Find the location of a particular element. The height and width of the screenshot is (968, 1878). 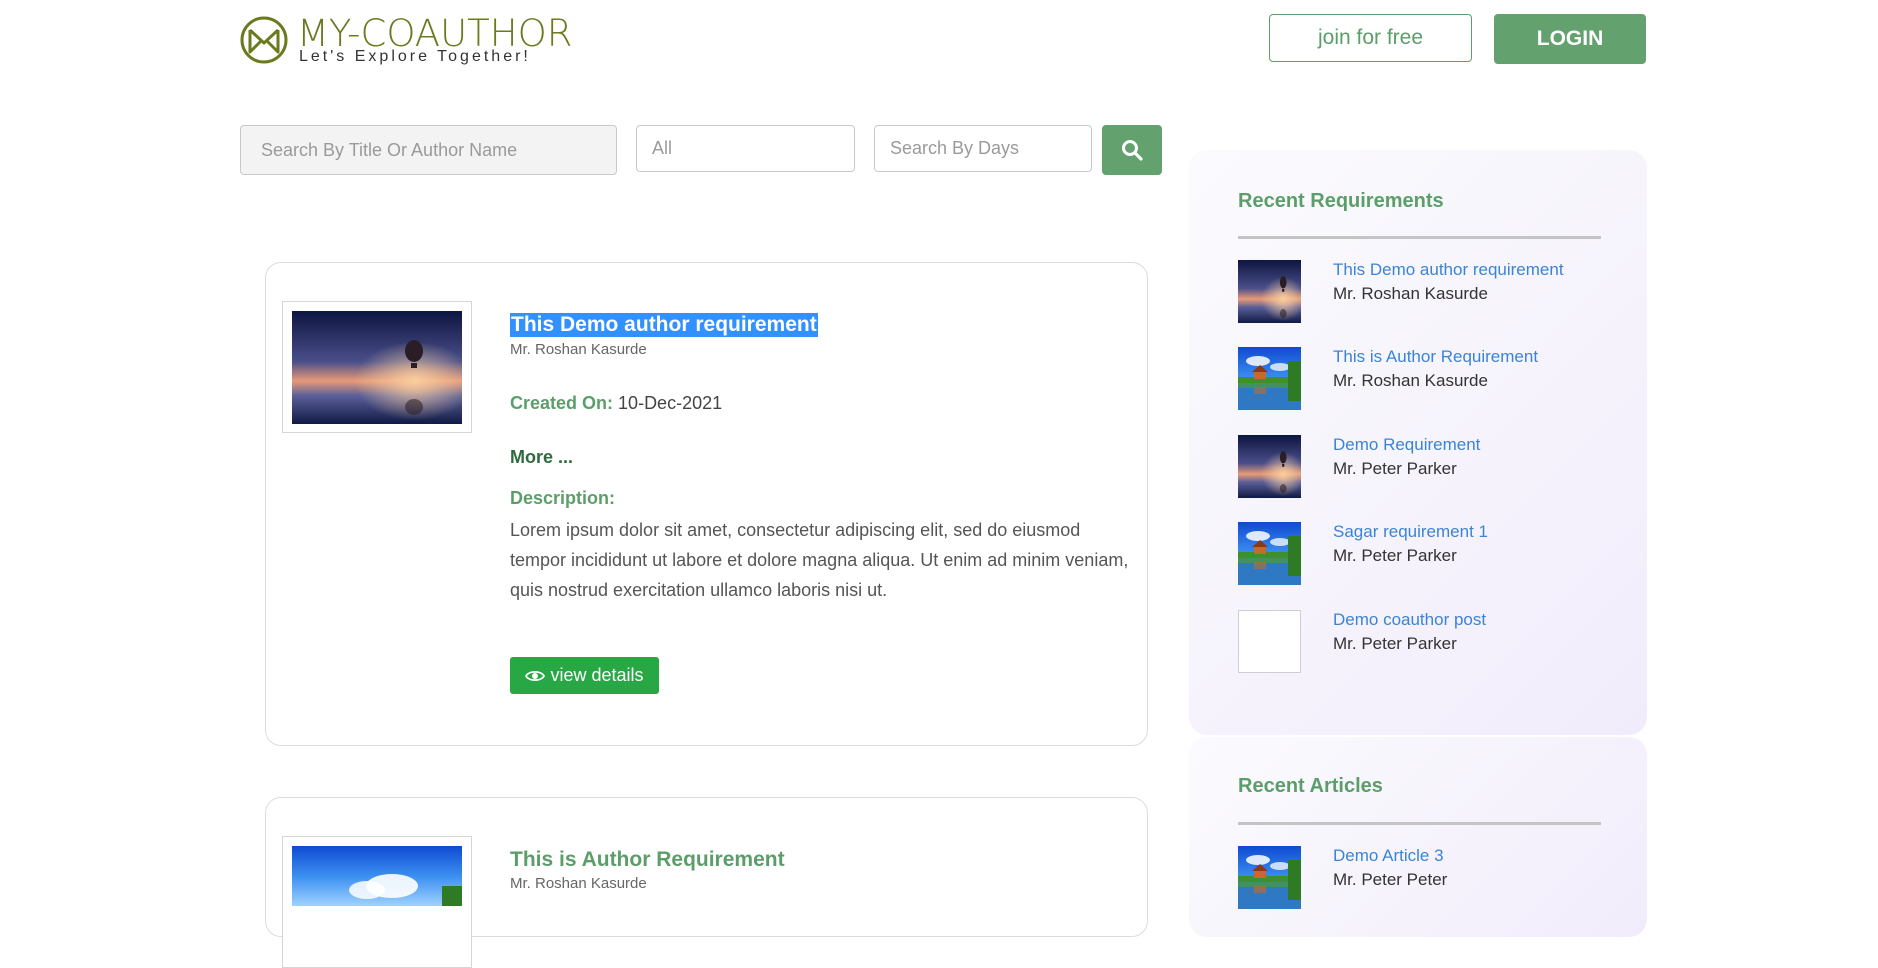

join-for-free-button: join for free is located at coordinates (1370, 38).